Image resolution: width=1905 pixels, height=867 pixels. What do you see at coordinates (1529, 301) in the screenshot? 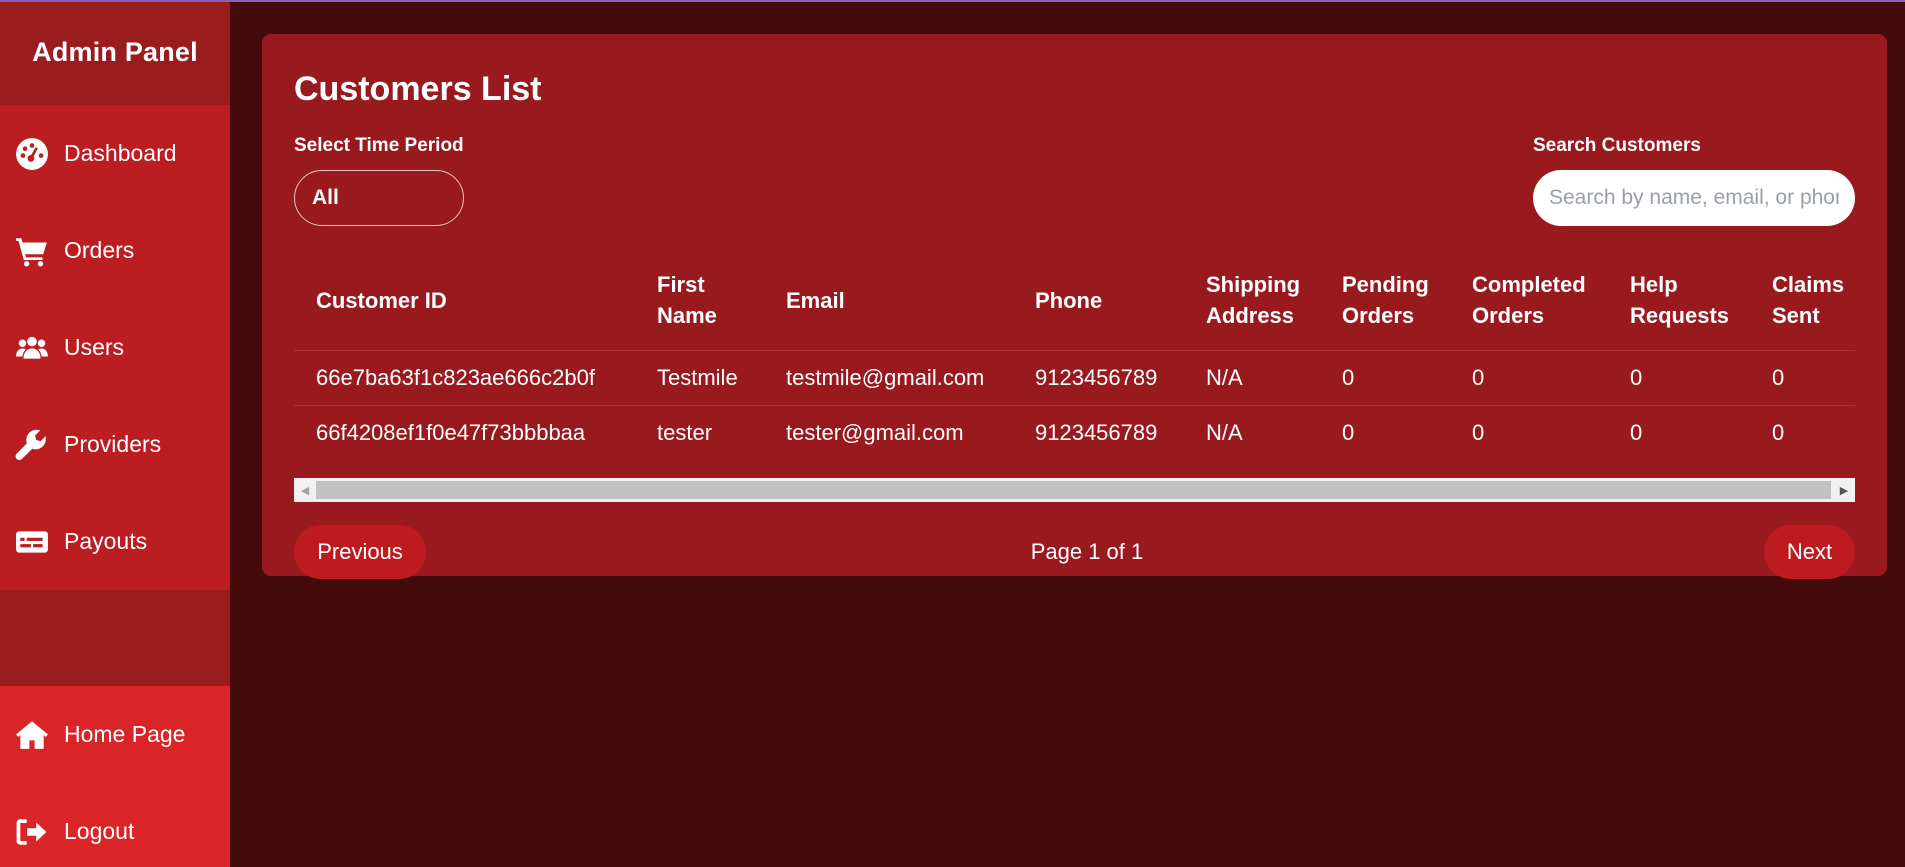
I see `column-header-completed-orders: Completed Orders` at bounding box center [1529, 301].